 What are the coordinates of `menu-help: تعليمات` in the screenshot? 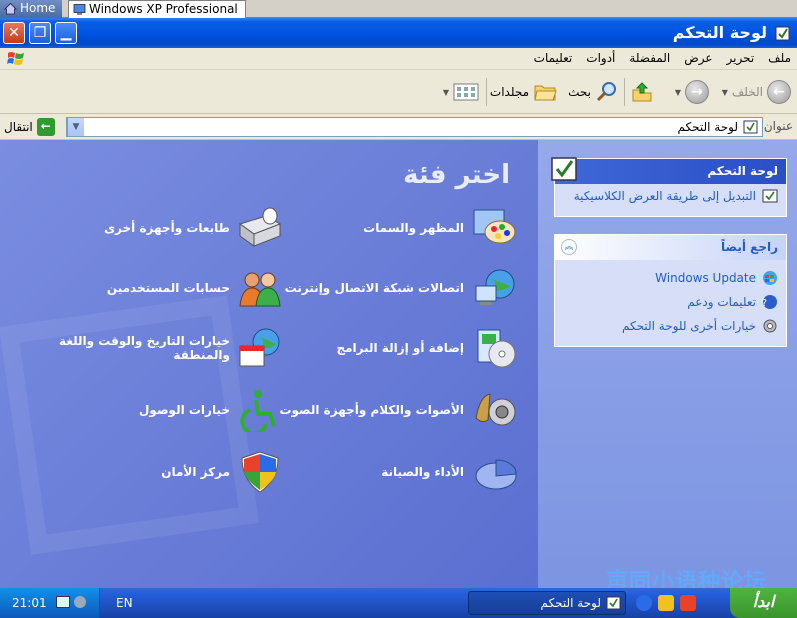 It's located at (553, 58).